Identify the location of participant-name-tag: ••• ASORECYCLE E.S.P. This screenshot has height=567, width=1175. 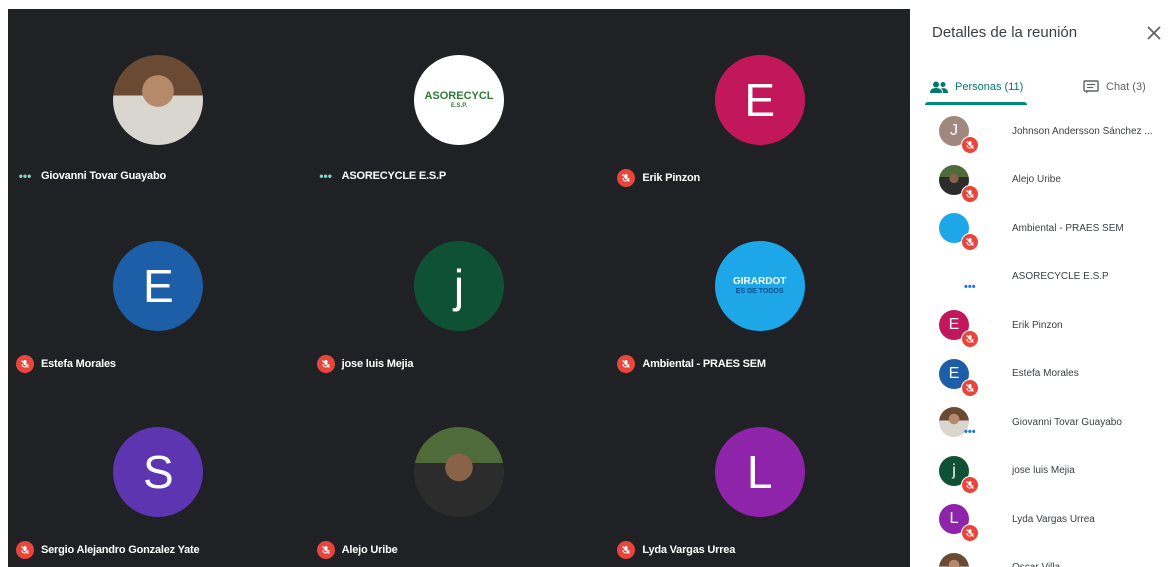
(381, 176).